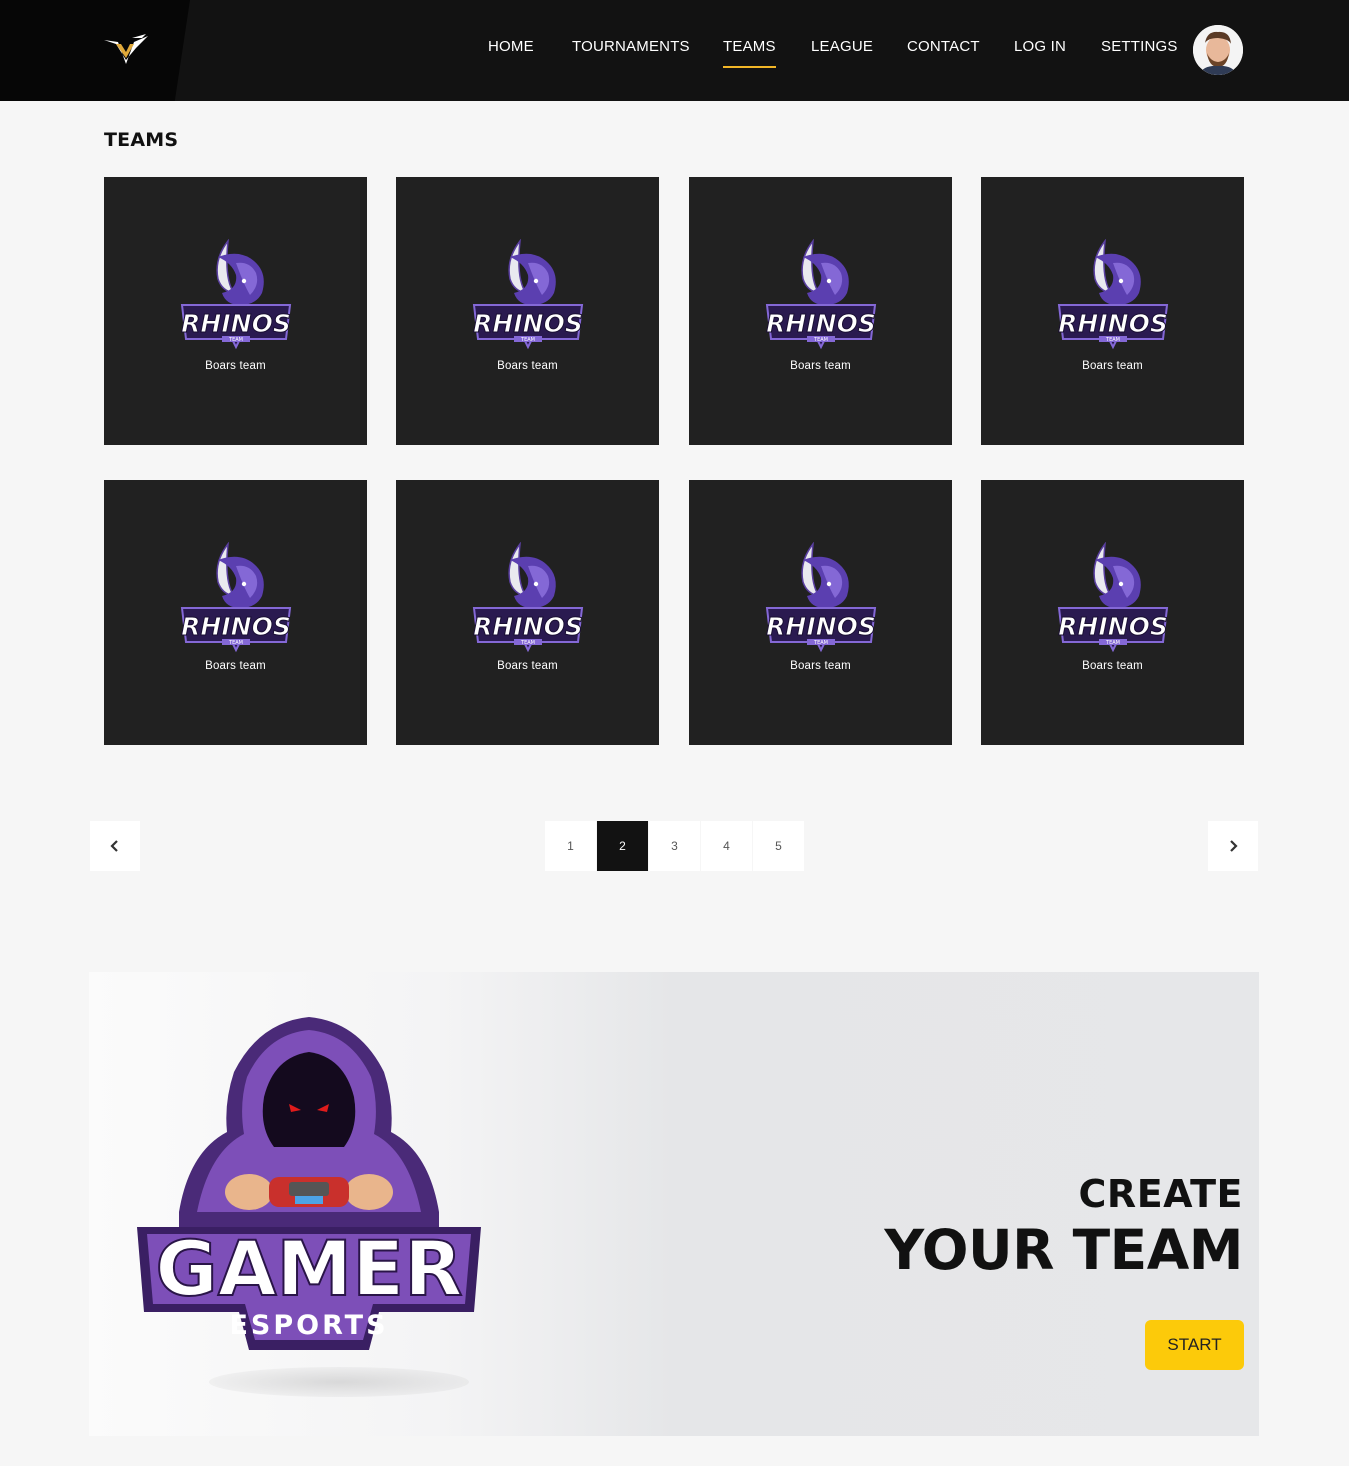  What do you see at coordinates (339, 1382) in the screenshot?
I see `logo-shadow` at bounding box center [339, 1382].